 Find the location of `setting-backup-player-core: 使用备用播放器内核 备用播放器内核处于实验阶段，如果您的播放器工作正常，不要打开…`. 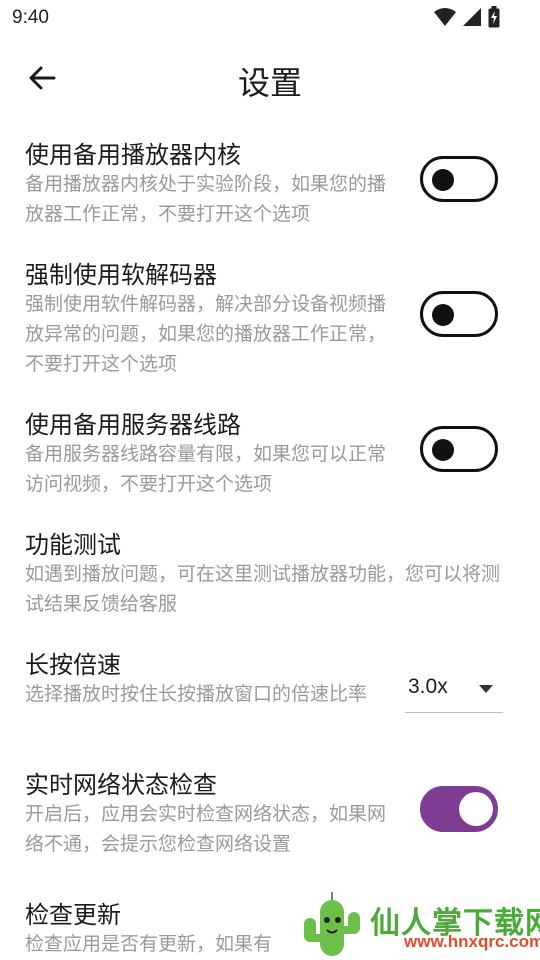

setting-backup-player-core: 使用备用播放器内核 备用播放器内核处于实验阶段，如果您的播放器工作正常，不要打开… is located at coordinates (270, 185).